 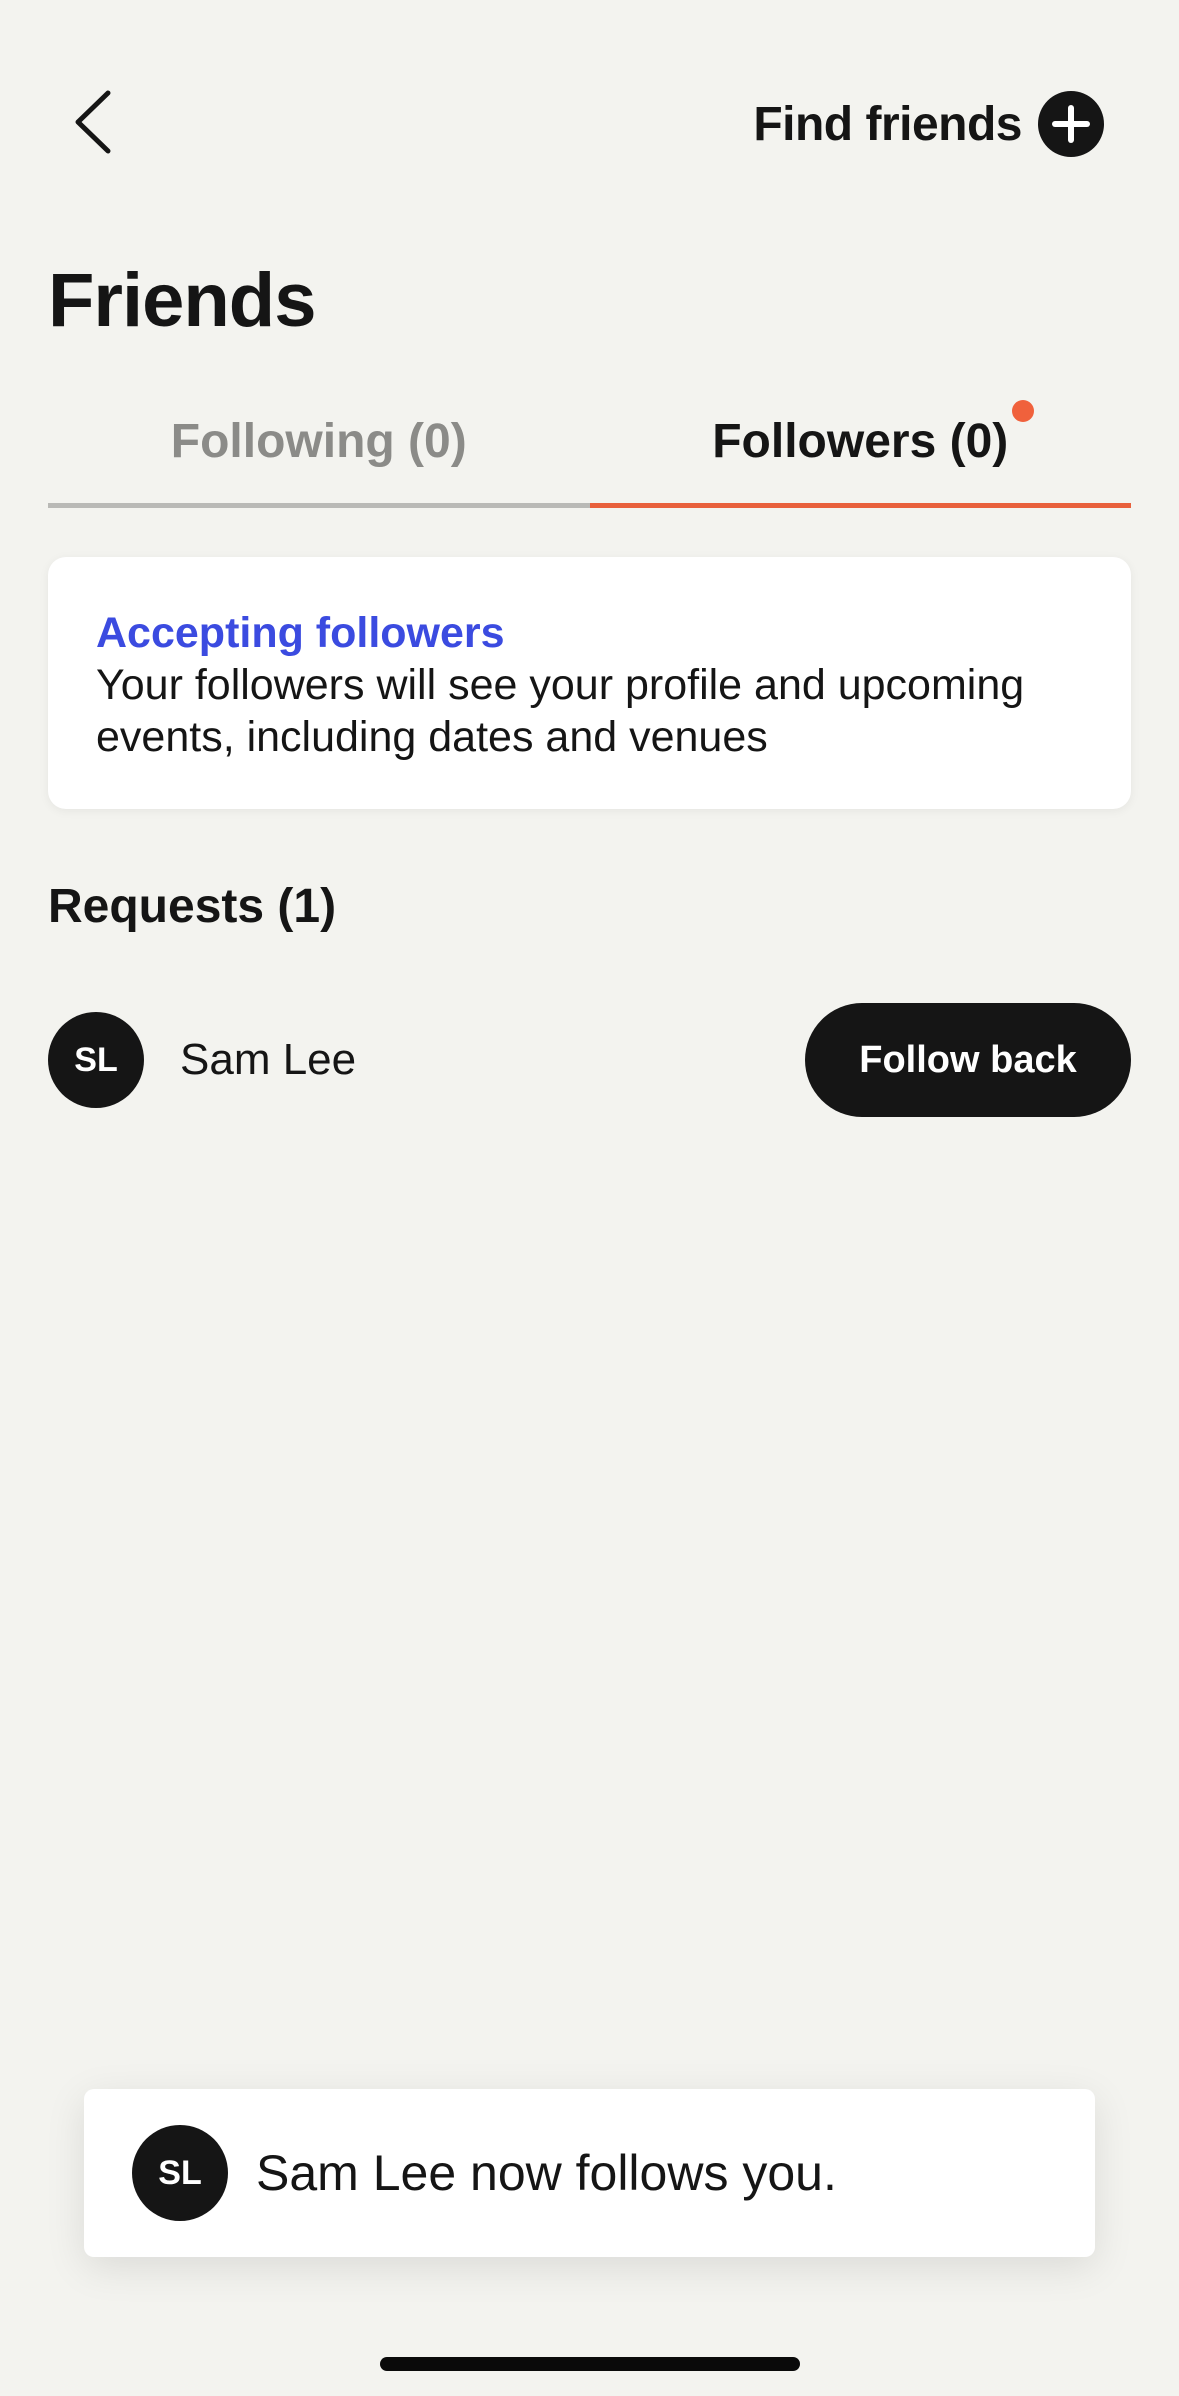 I want to click on request-list-item: SL Sam Lee Follow back, so click(x=589, y=1060).